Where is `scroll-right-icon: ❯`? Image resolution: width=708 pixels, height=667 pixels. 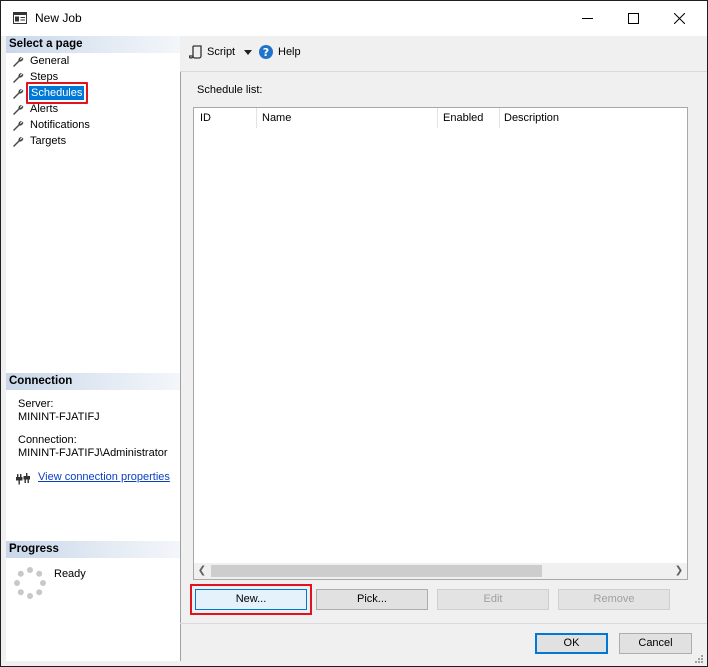
scroll-right-icon: ❯ is located at coordinates (679, 571).